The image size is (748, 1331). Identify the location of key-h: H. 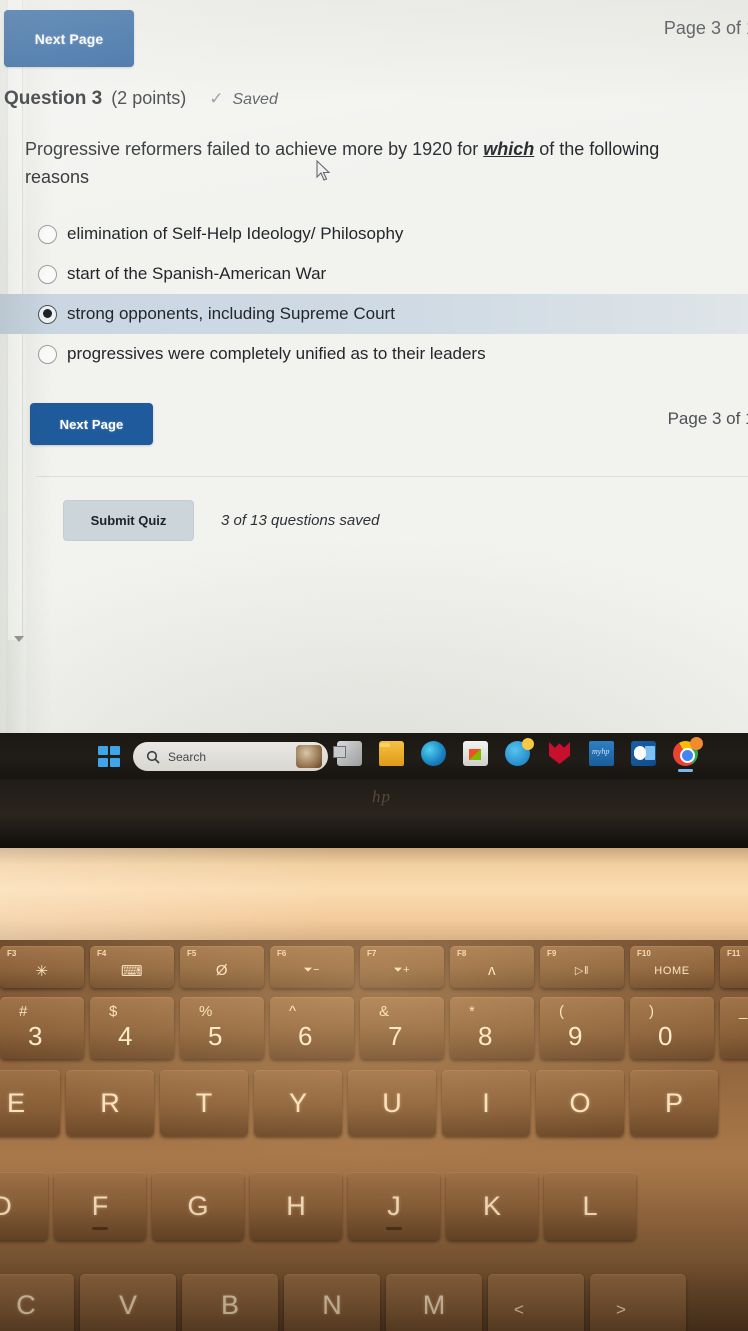
(296, 1206).